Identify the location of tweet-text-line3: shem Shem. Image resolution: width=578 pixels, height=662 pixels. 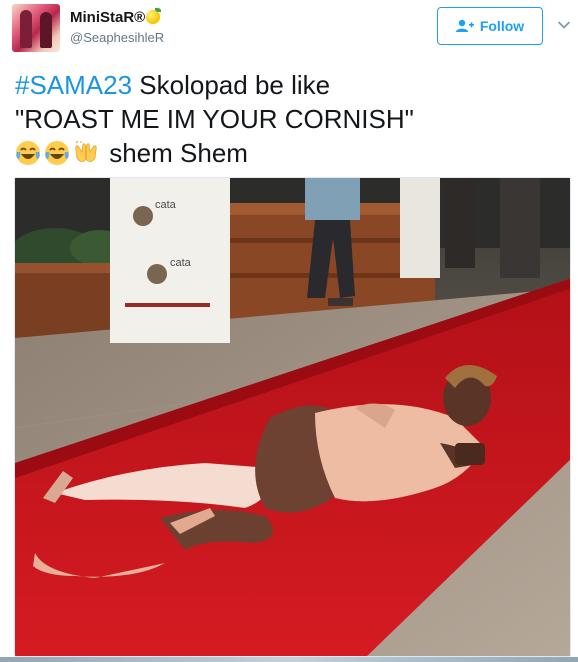
(175, 153).